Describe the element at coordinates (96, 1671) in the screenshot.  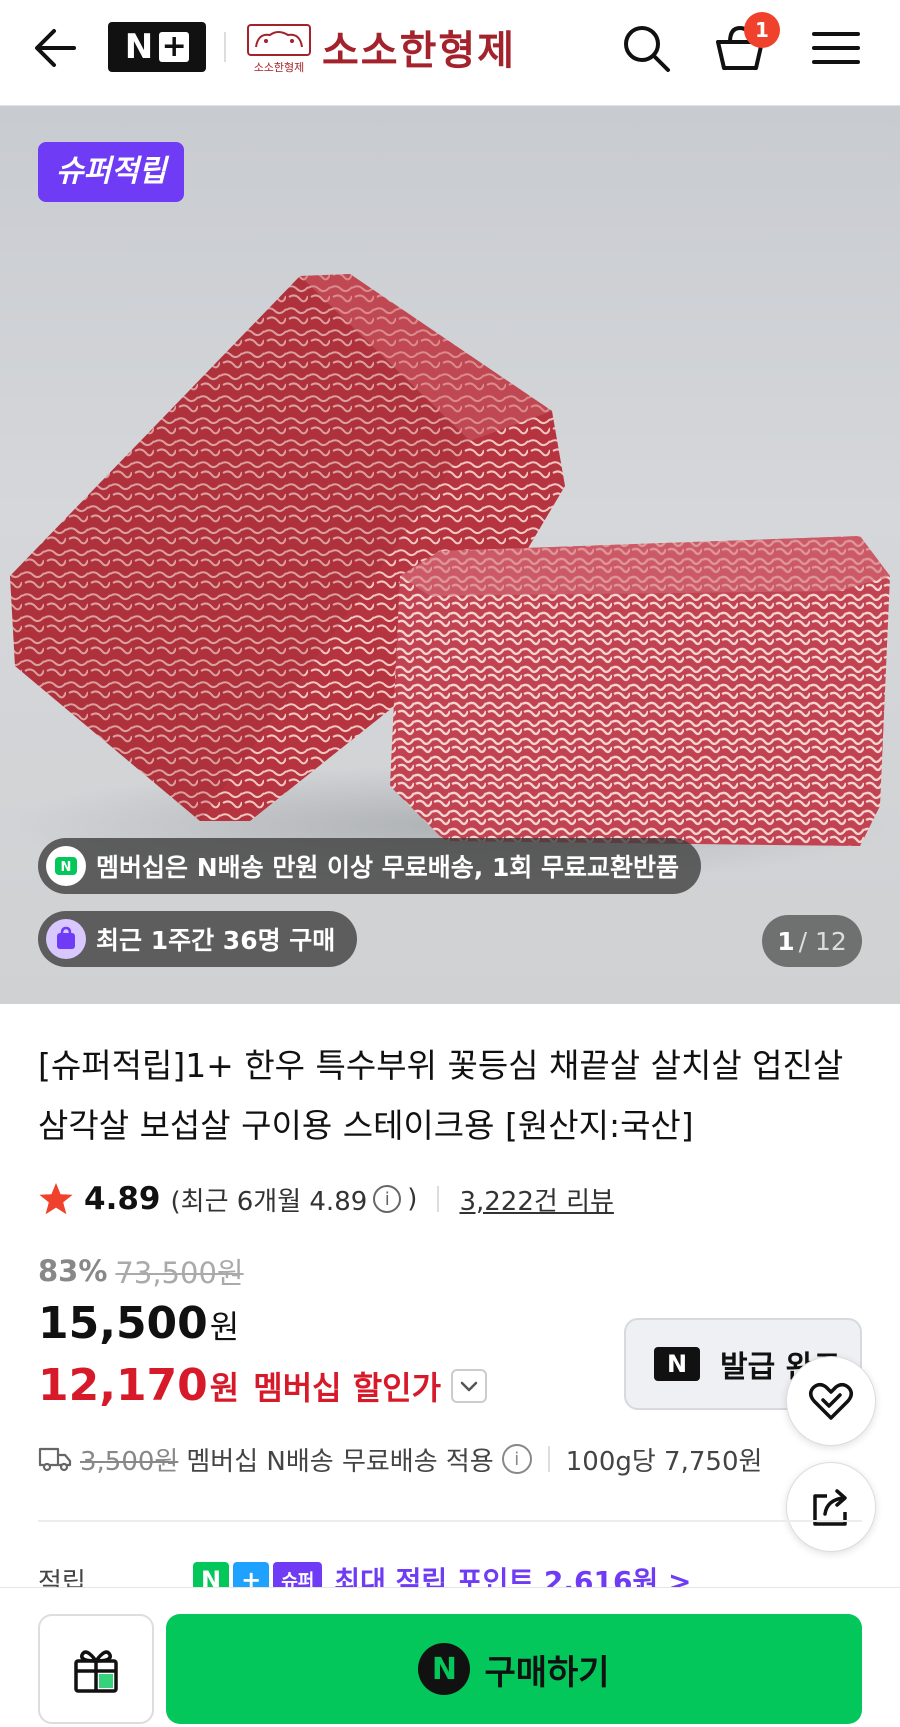
I see `gift-icon` at that location.